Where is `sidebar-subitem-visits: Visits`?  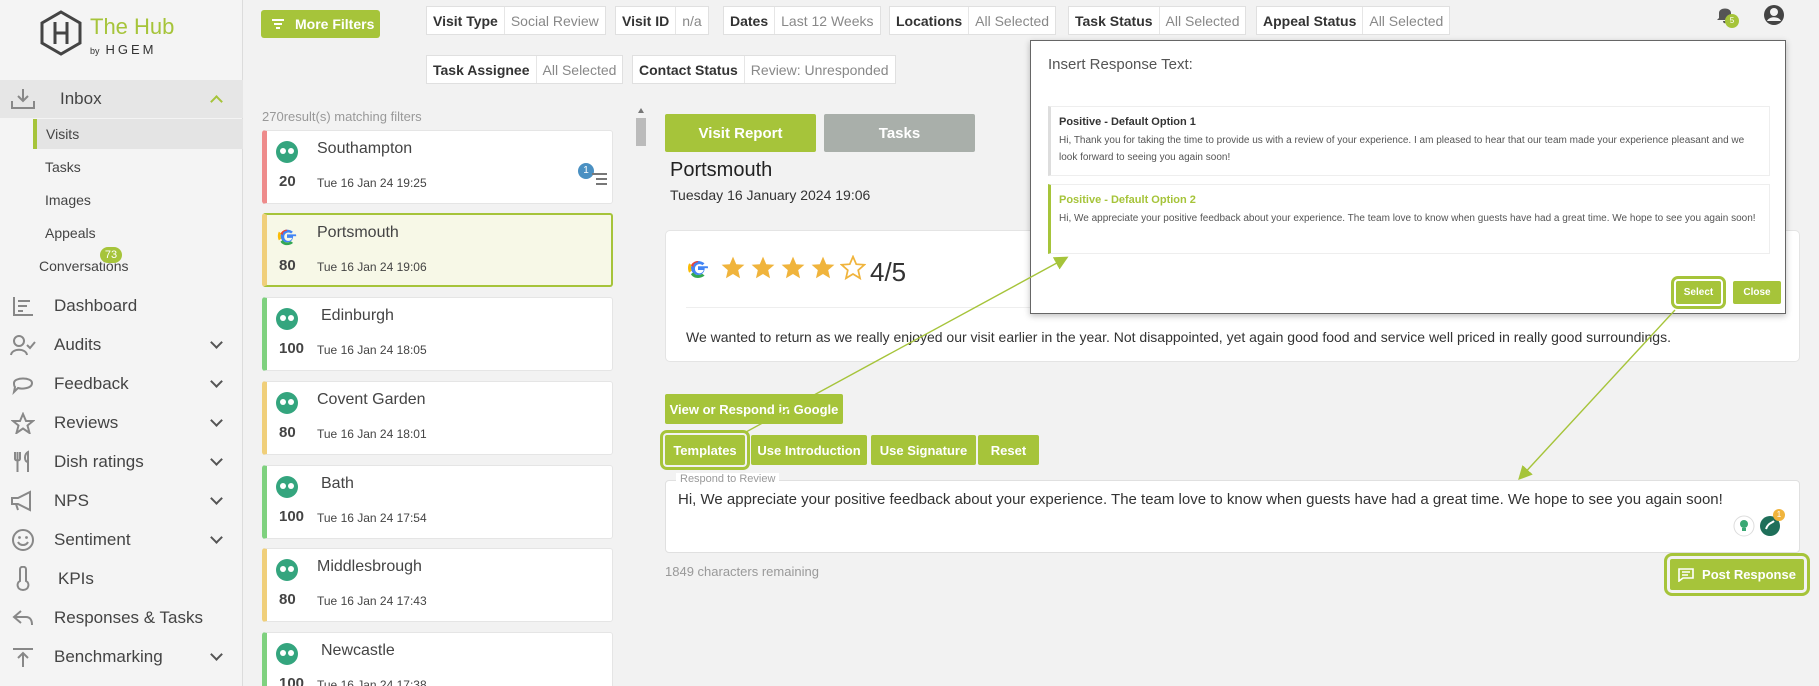
sidebar-subitem-visits: Visits is located at coordinates (138, 134).